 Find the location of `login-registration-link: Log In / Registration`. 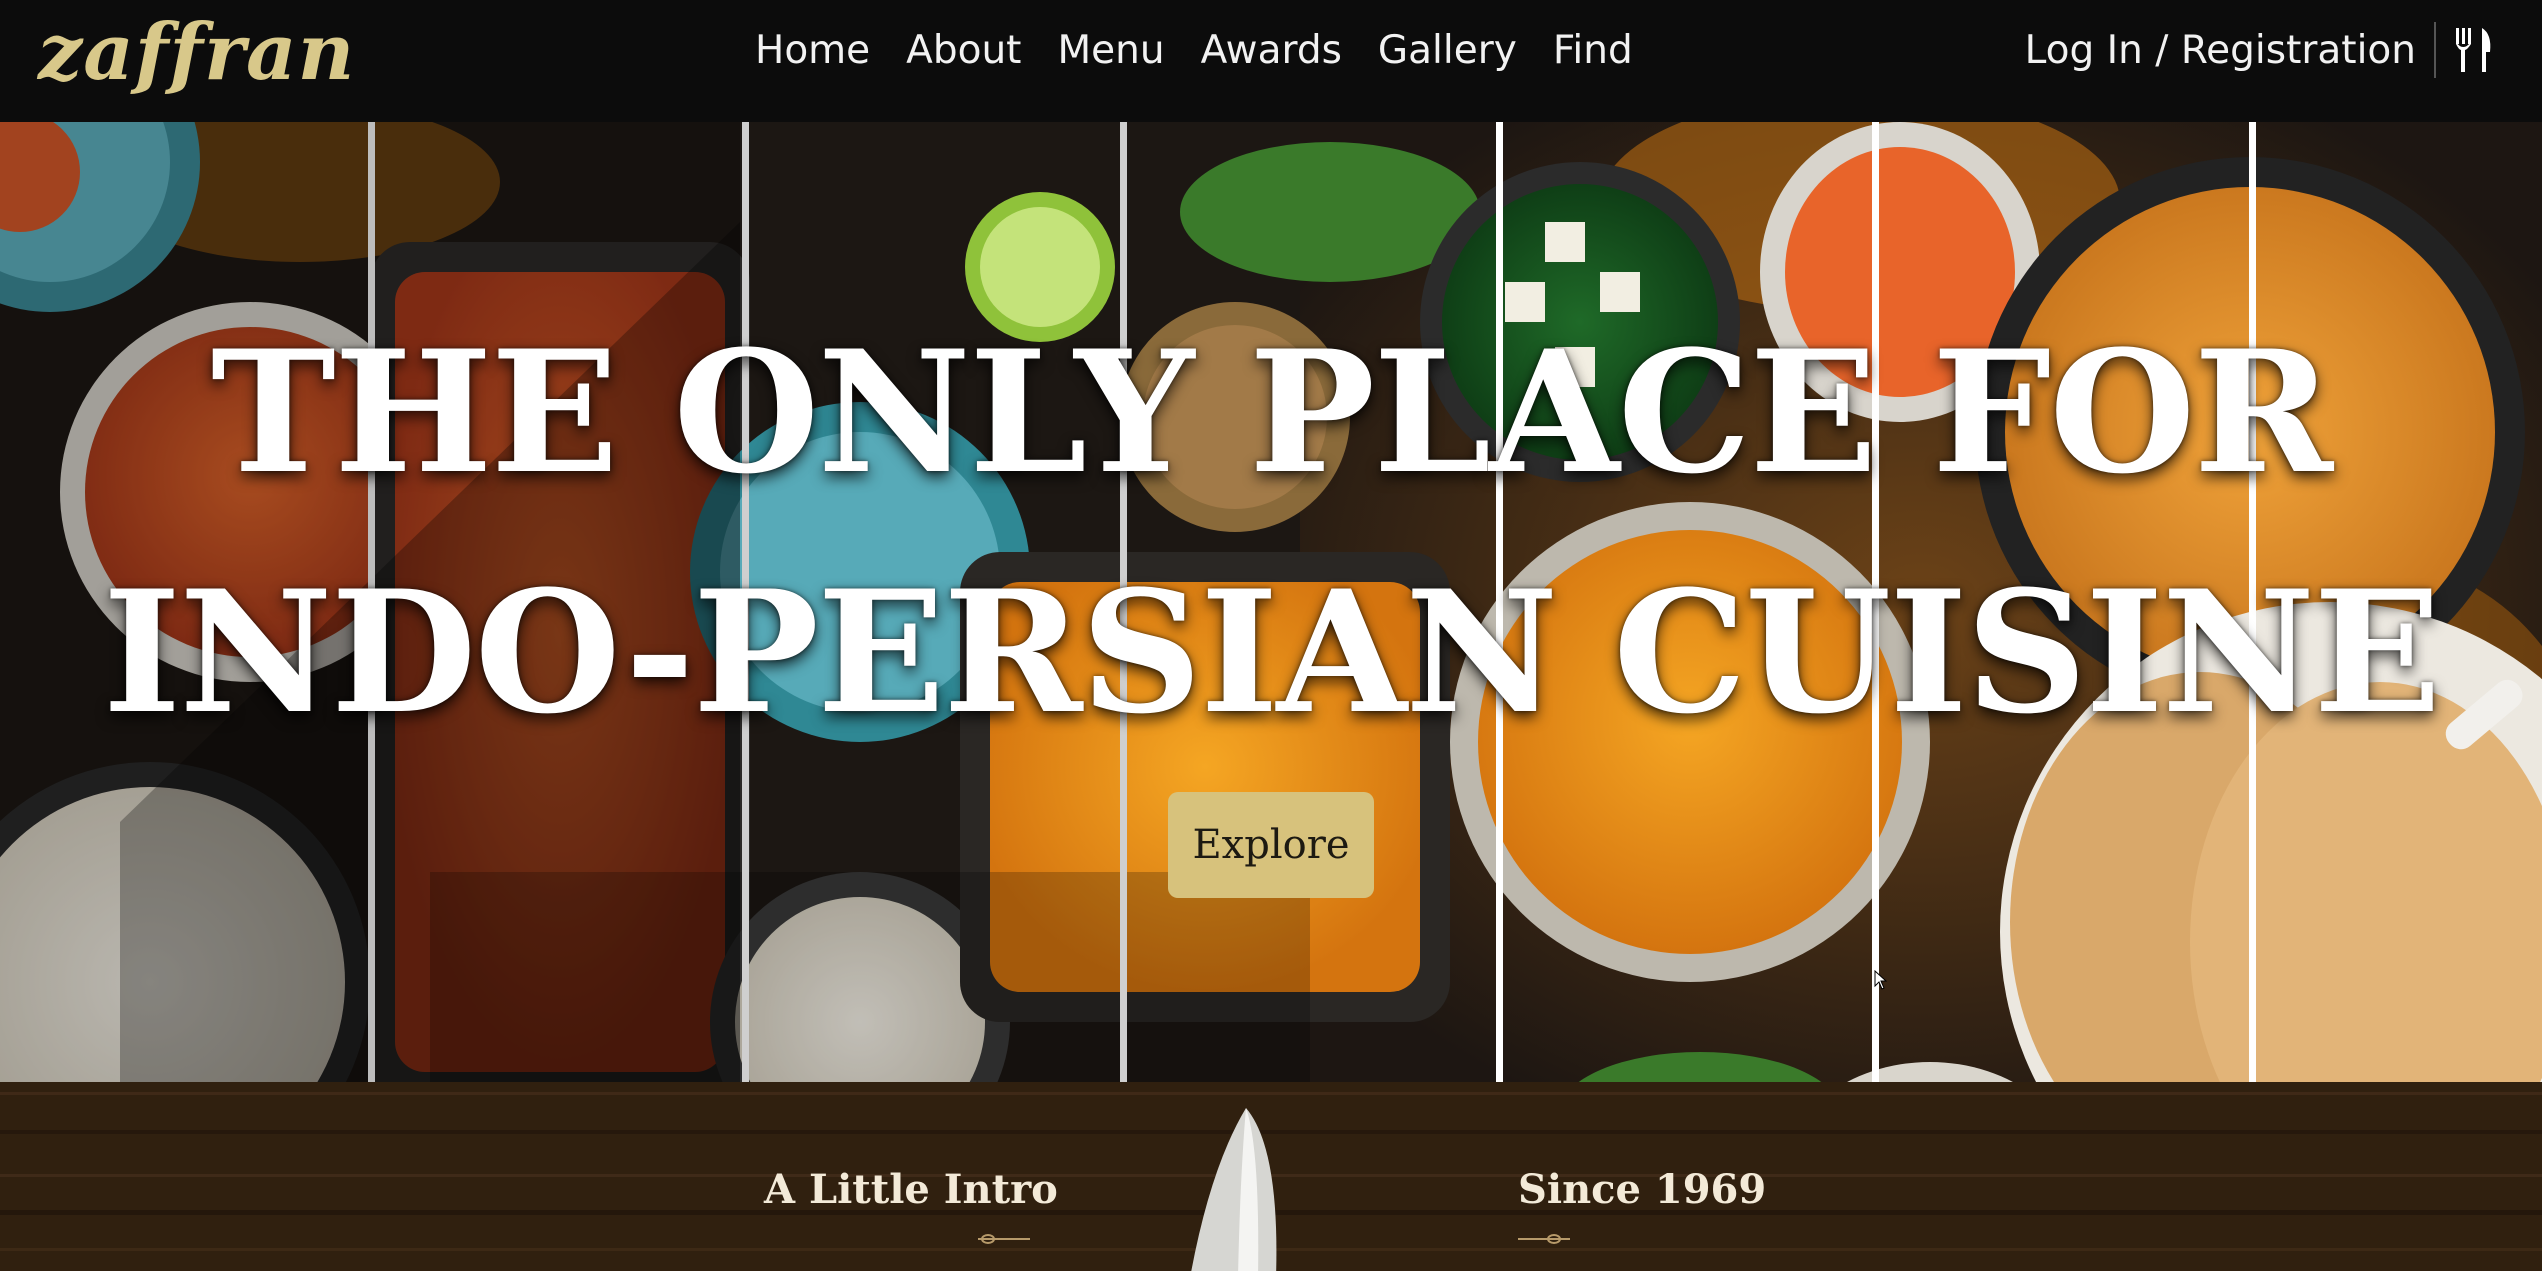

login-registration-link: Log In / Registration is located at coordinates (2220, 51).